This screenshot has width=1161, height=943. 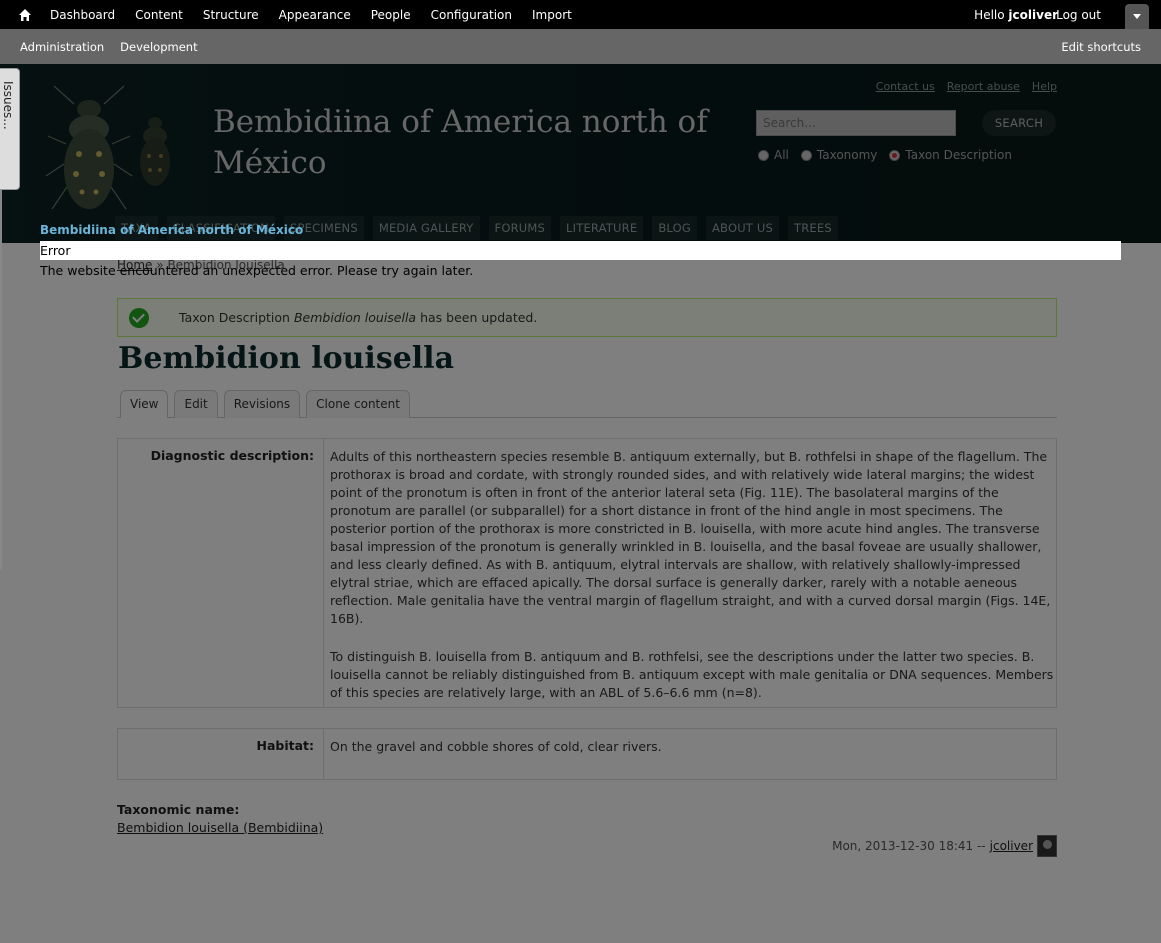 What do you see at coordinates (159, 15) in the screenshot?
I see `toolbar-content: Content` at bounding box center [159, 15].